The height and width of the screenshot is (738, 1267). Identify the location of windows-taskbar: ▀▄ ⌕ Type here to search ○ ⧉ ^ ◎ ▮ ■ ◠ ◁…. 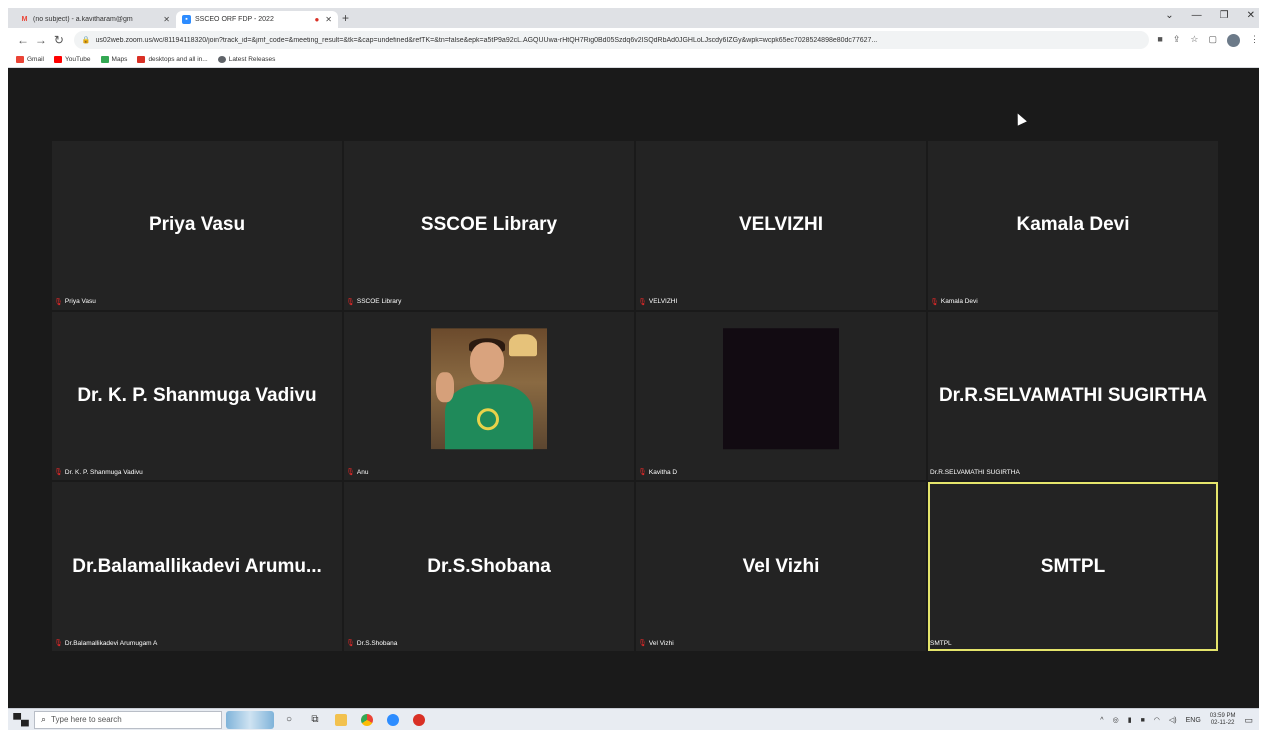
(633, 719).